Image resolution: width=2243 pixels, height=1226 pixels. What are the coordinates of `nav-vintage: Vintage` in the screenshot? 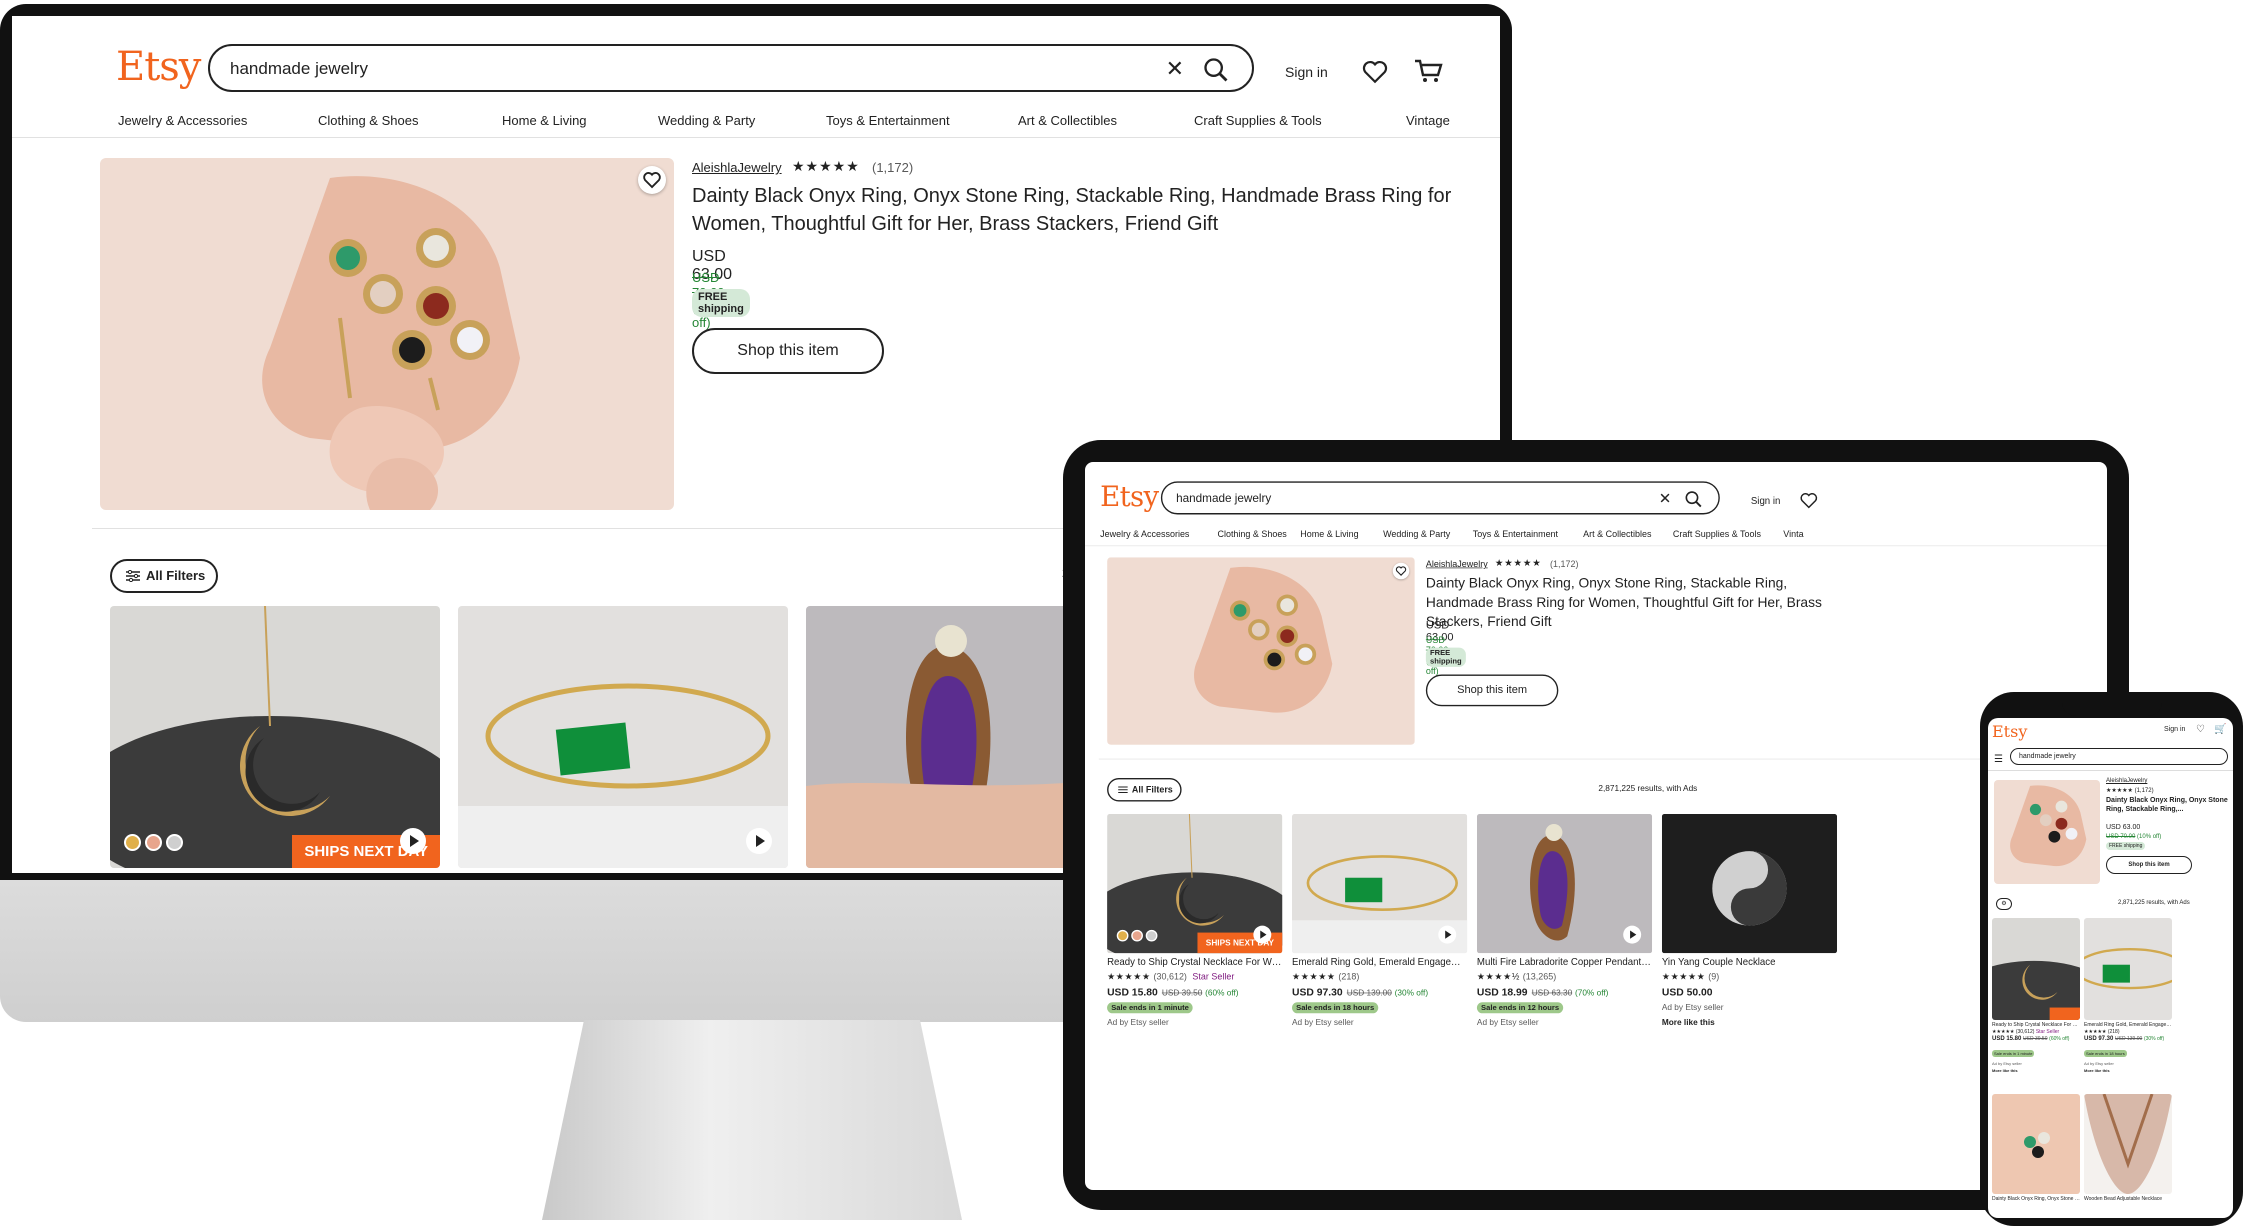 It's located at (1428, 120).